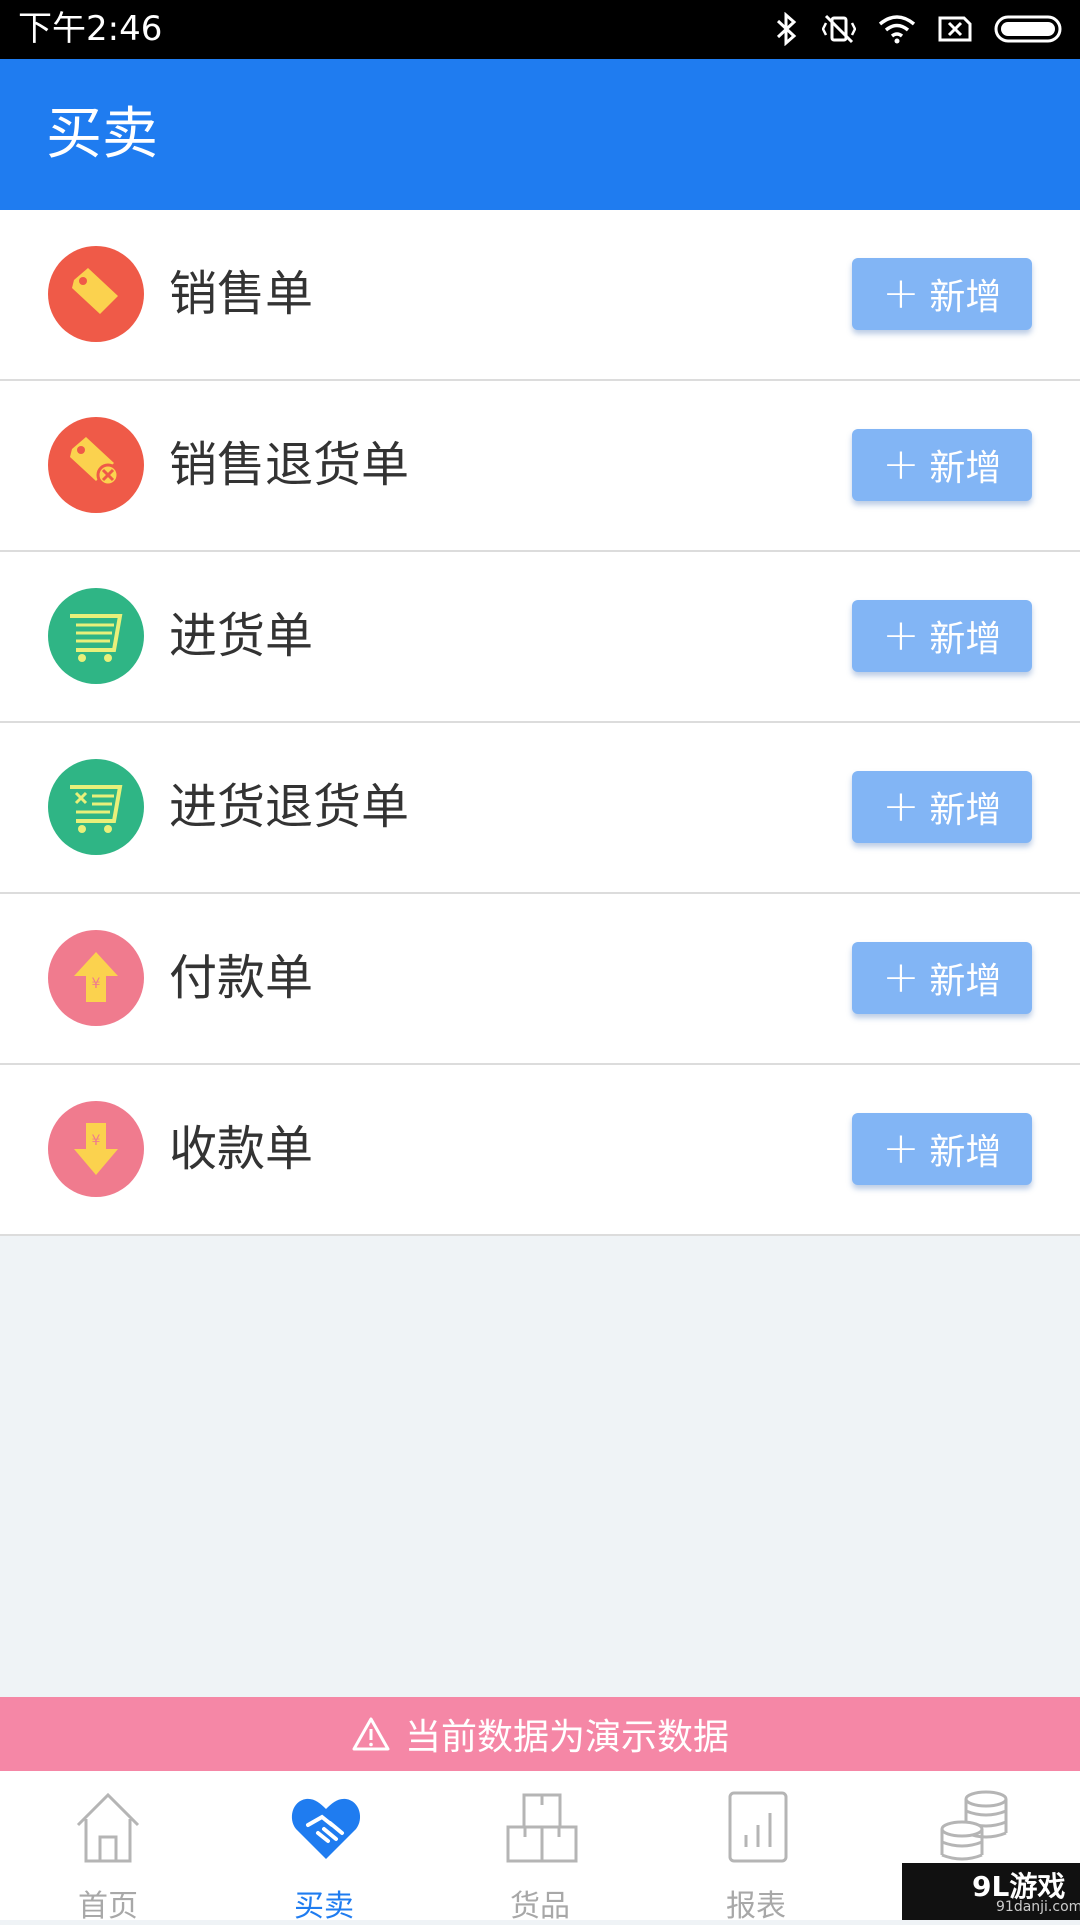 This screenshot has width=1080, height=1925. Describe the element at coordinates (942, 465) in the screenshot. I see `add-sales-return-button: + 新增` at that location.